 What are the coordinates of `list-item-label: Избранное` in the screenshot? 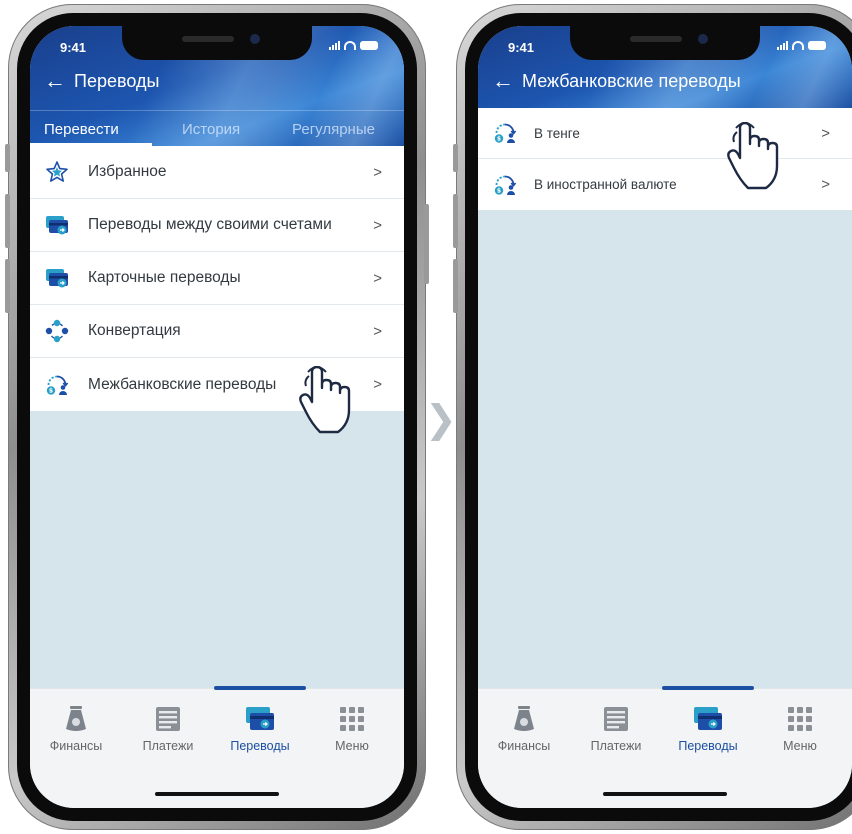 It's located at (127, 171).